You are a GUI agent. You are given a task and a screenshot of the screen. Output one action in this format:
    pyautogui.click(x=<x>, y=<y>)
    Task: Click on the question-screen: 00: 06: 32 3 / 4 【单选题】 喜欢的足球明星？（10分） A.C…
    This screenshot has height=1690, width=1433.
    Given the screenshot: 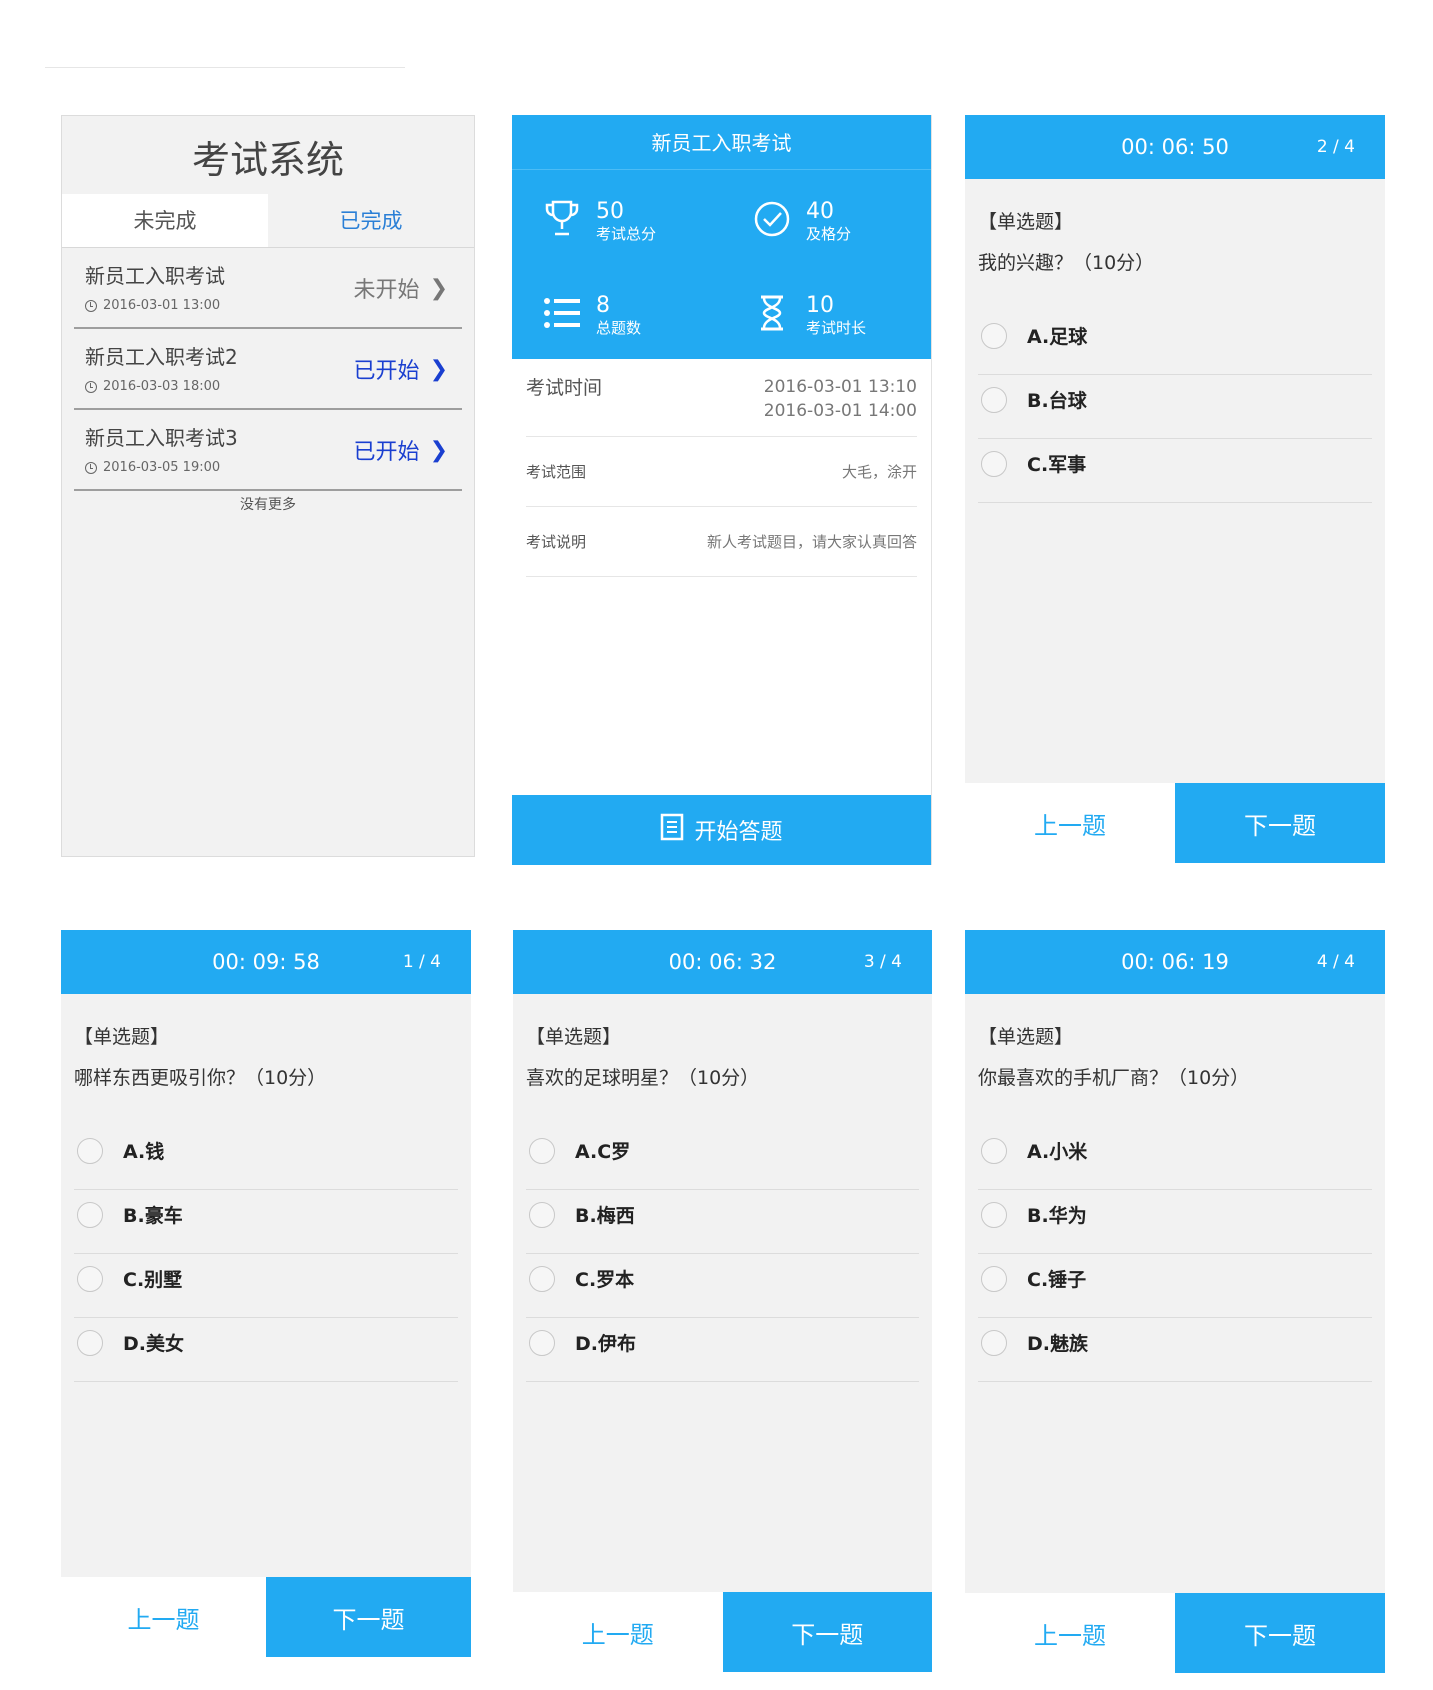 What is the action you would take?
    pyautogui.click(x=722, y=1301)
    